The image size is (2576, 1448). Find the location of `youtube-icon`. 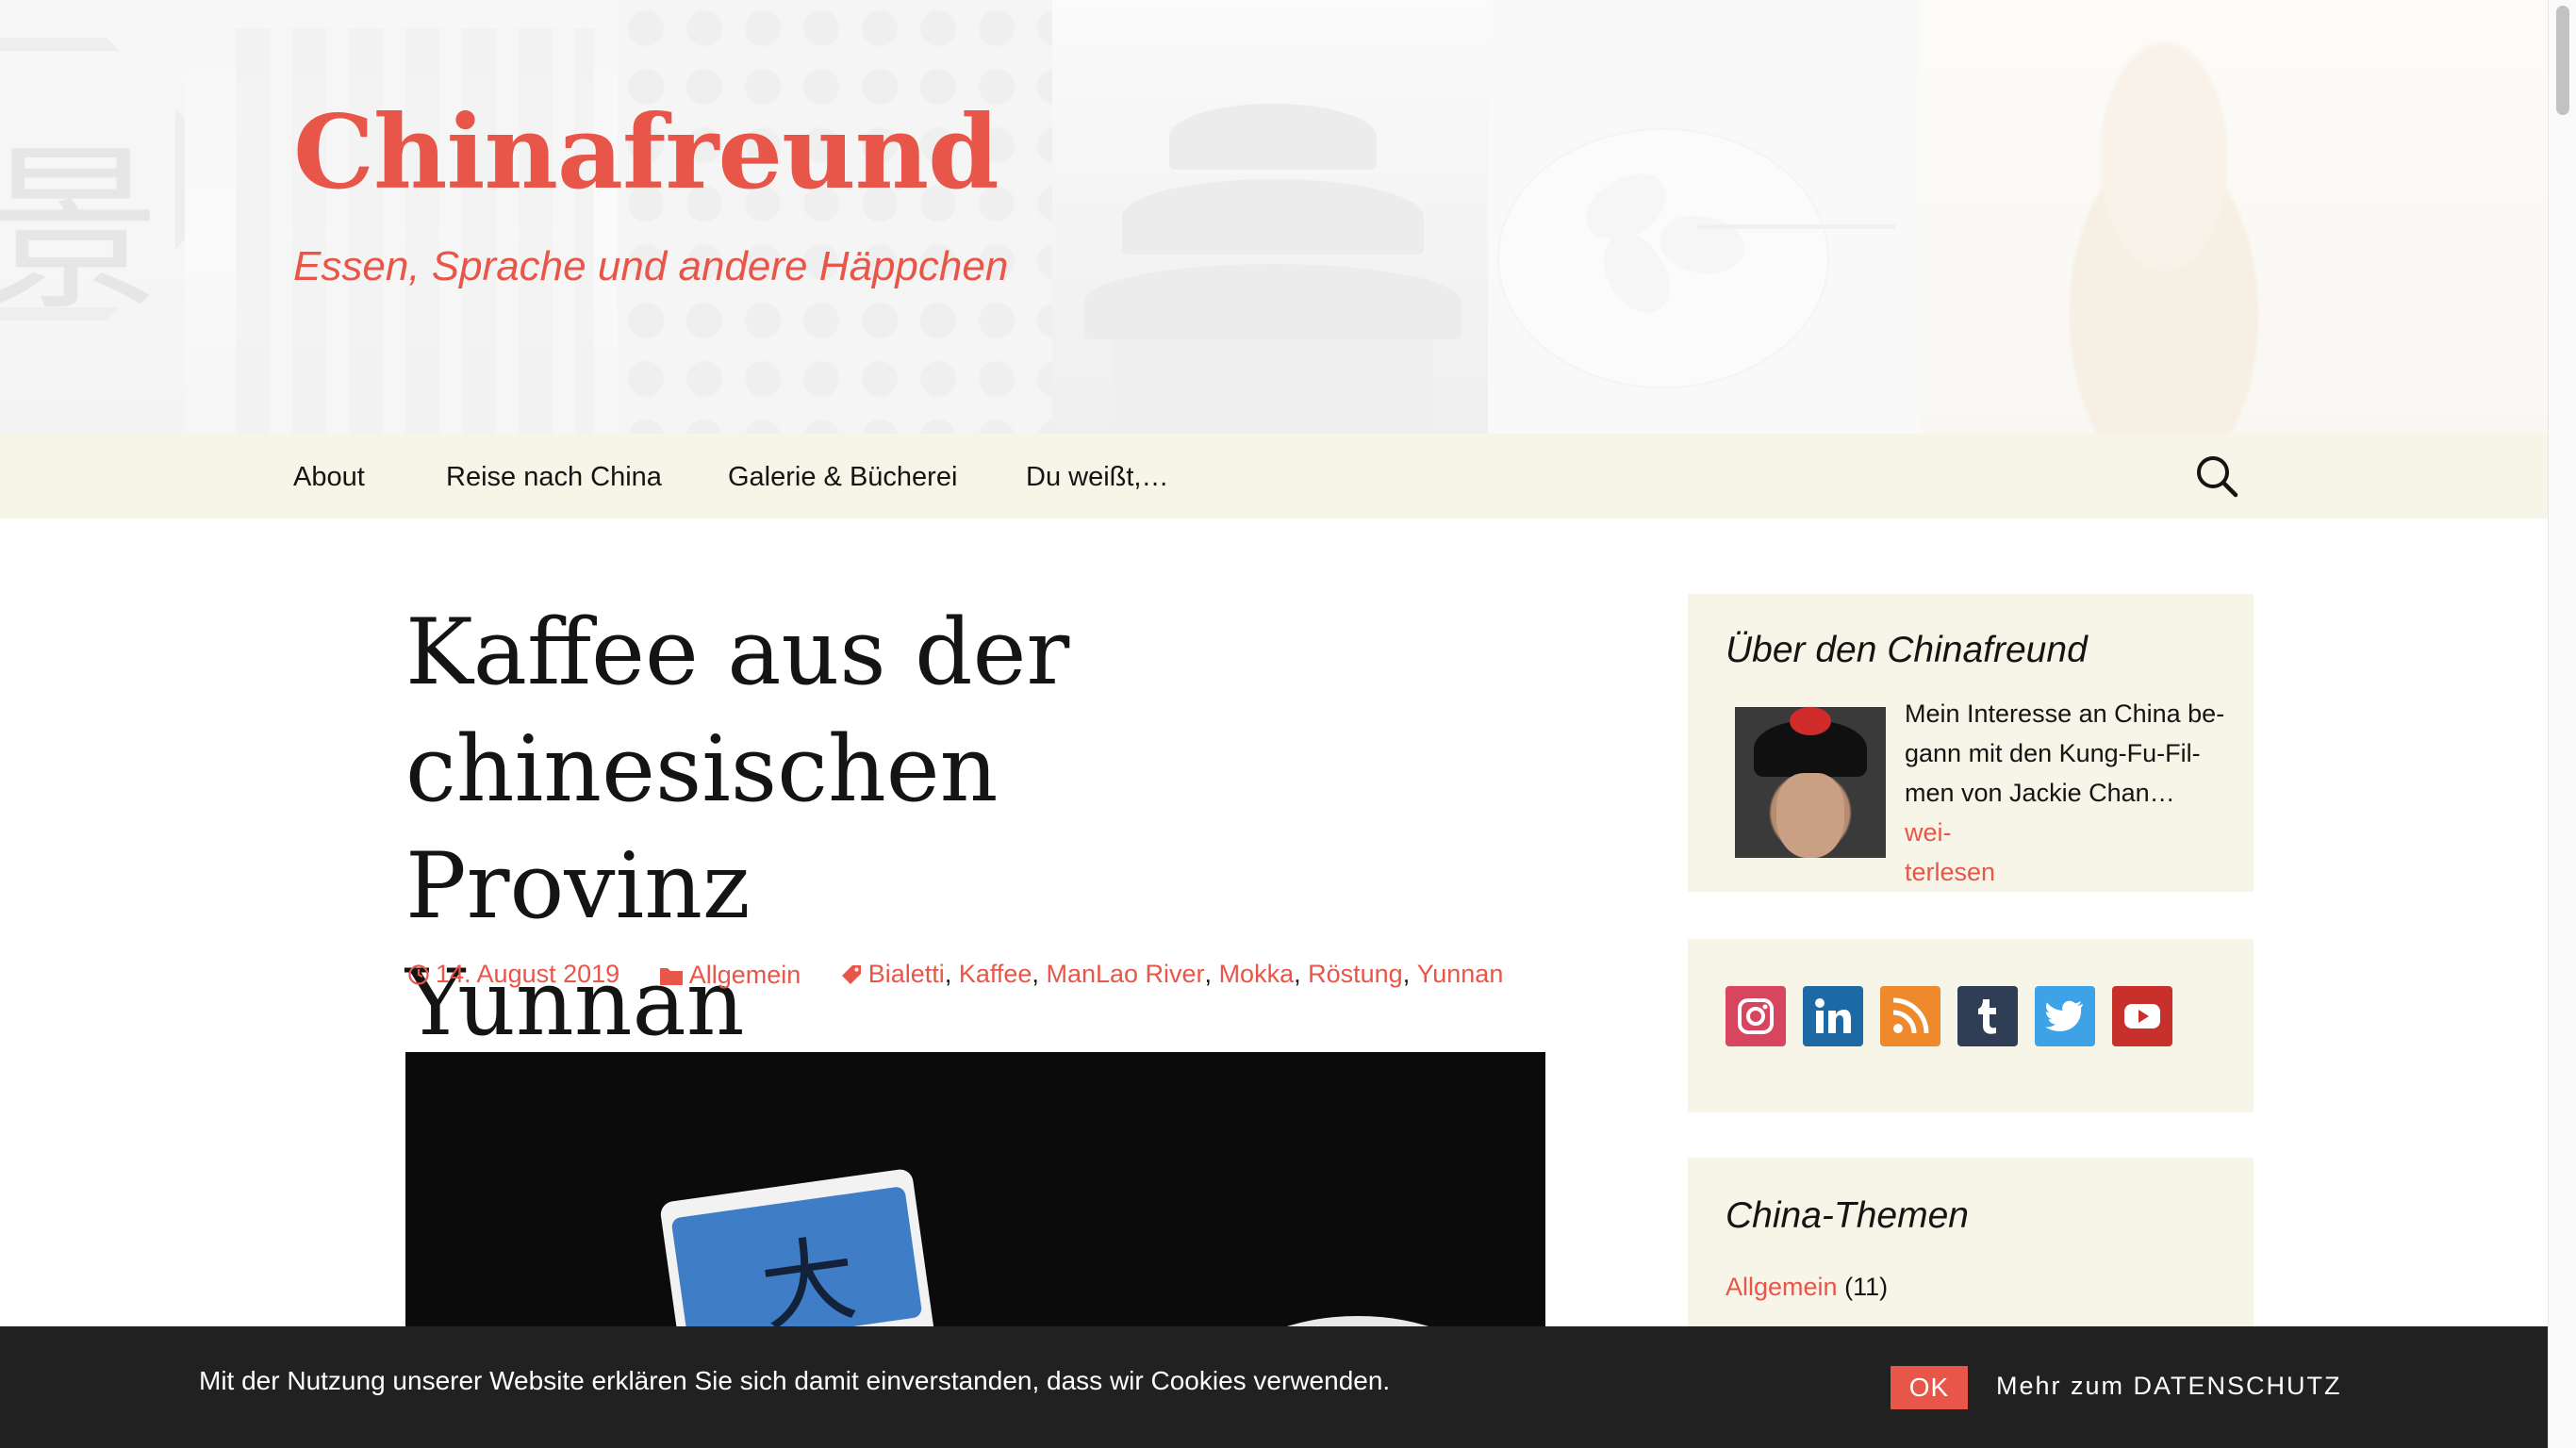

youtube-icon is located at coordinates (2142, 1016).